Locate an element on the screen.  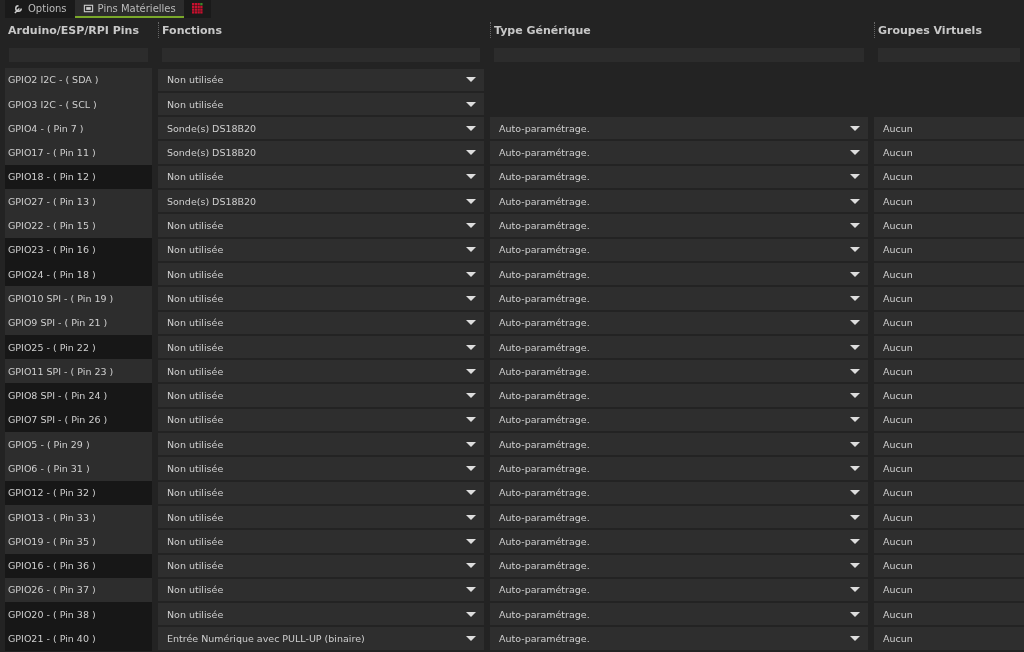
table-cell: GPIO2 I2C - ( SDA ) is located at coordinates (78, 79).